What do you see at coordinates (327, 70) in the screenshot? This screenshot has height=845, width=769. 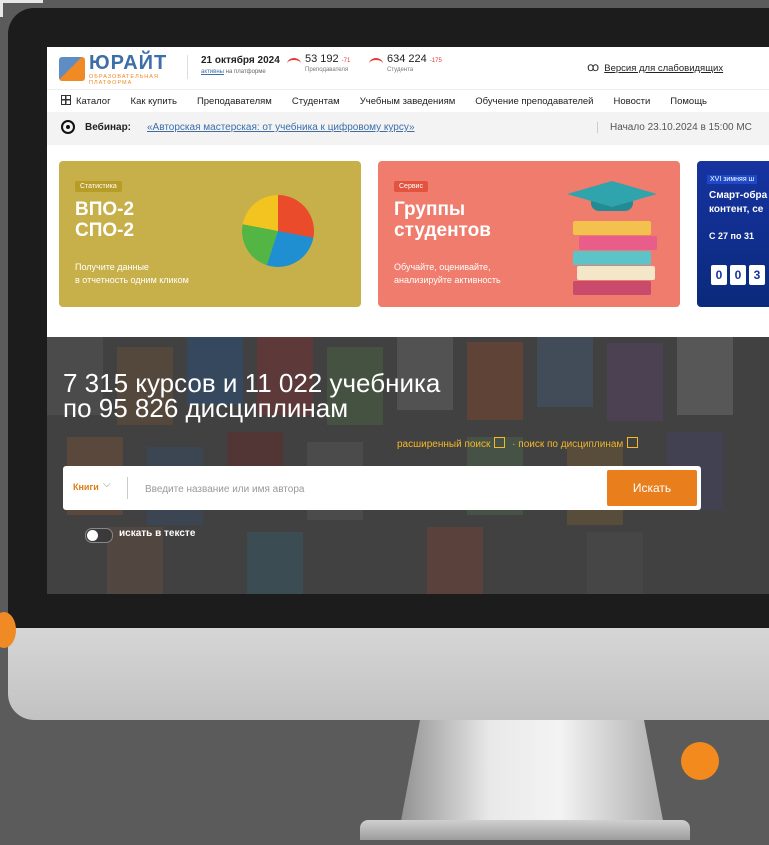 I see `teachers-label: Преподавателя` at bounding box center [327, 70].